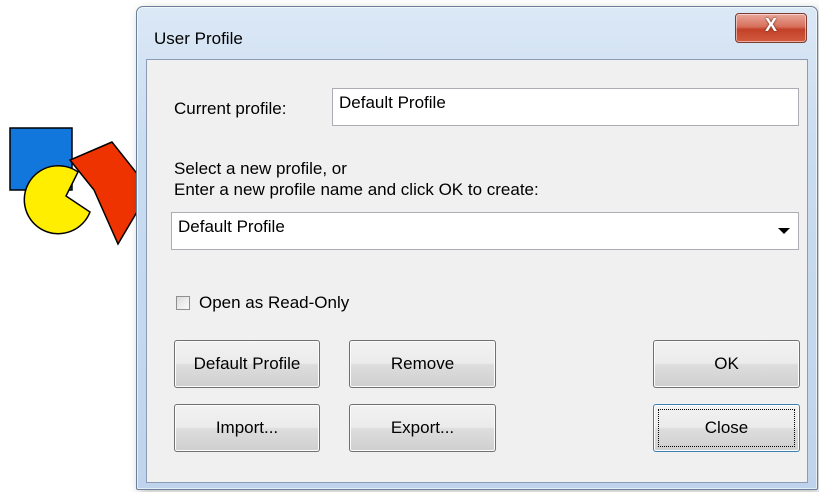  I want to click on close-button: Close, so click(726, 428).